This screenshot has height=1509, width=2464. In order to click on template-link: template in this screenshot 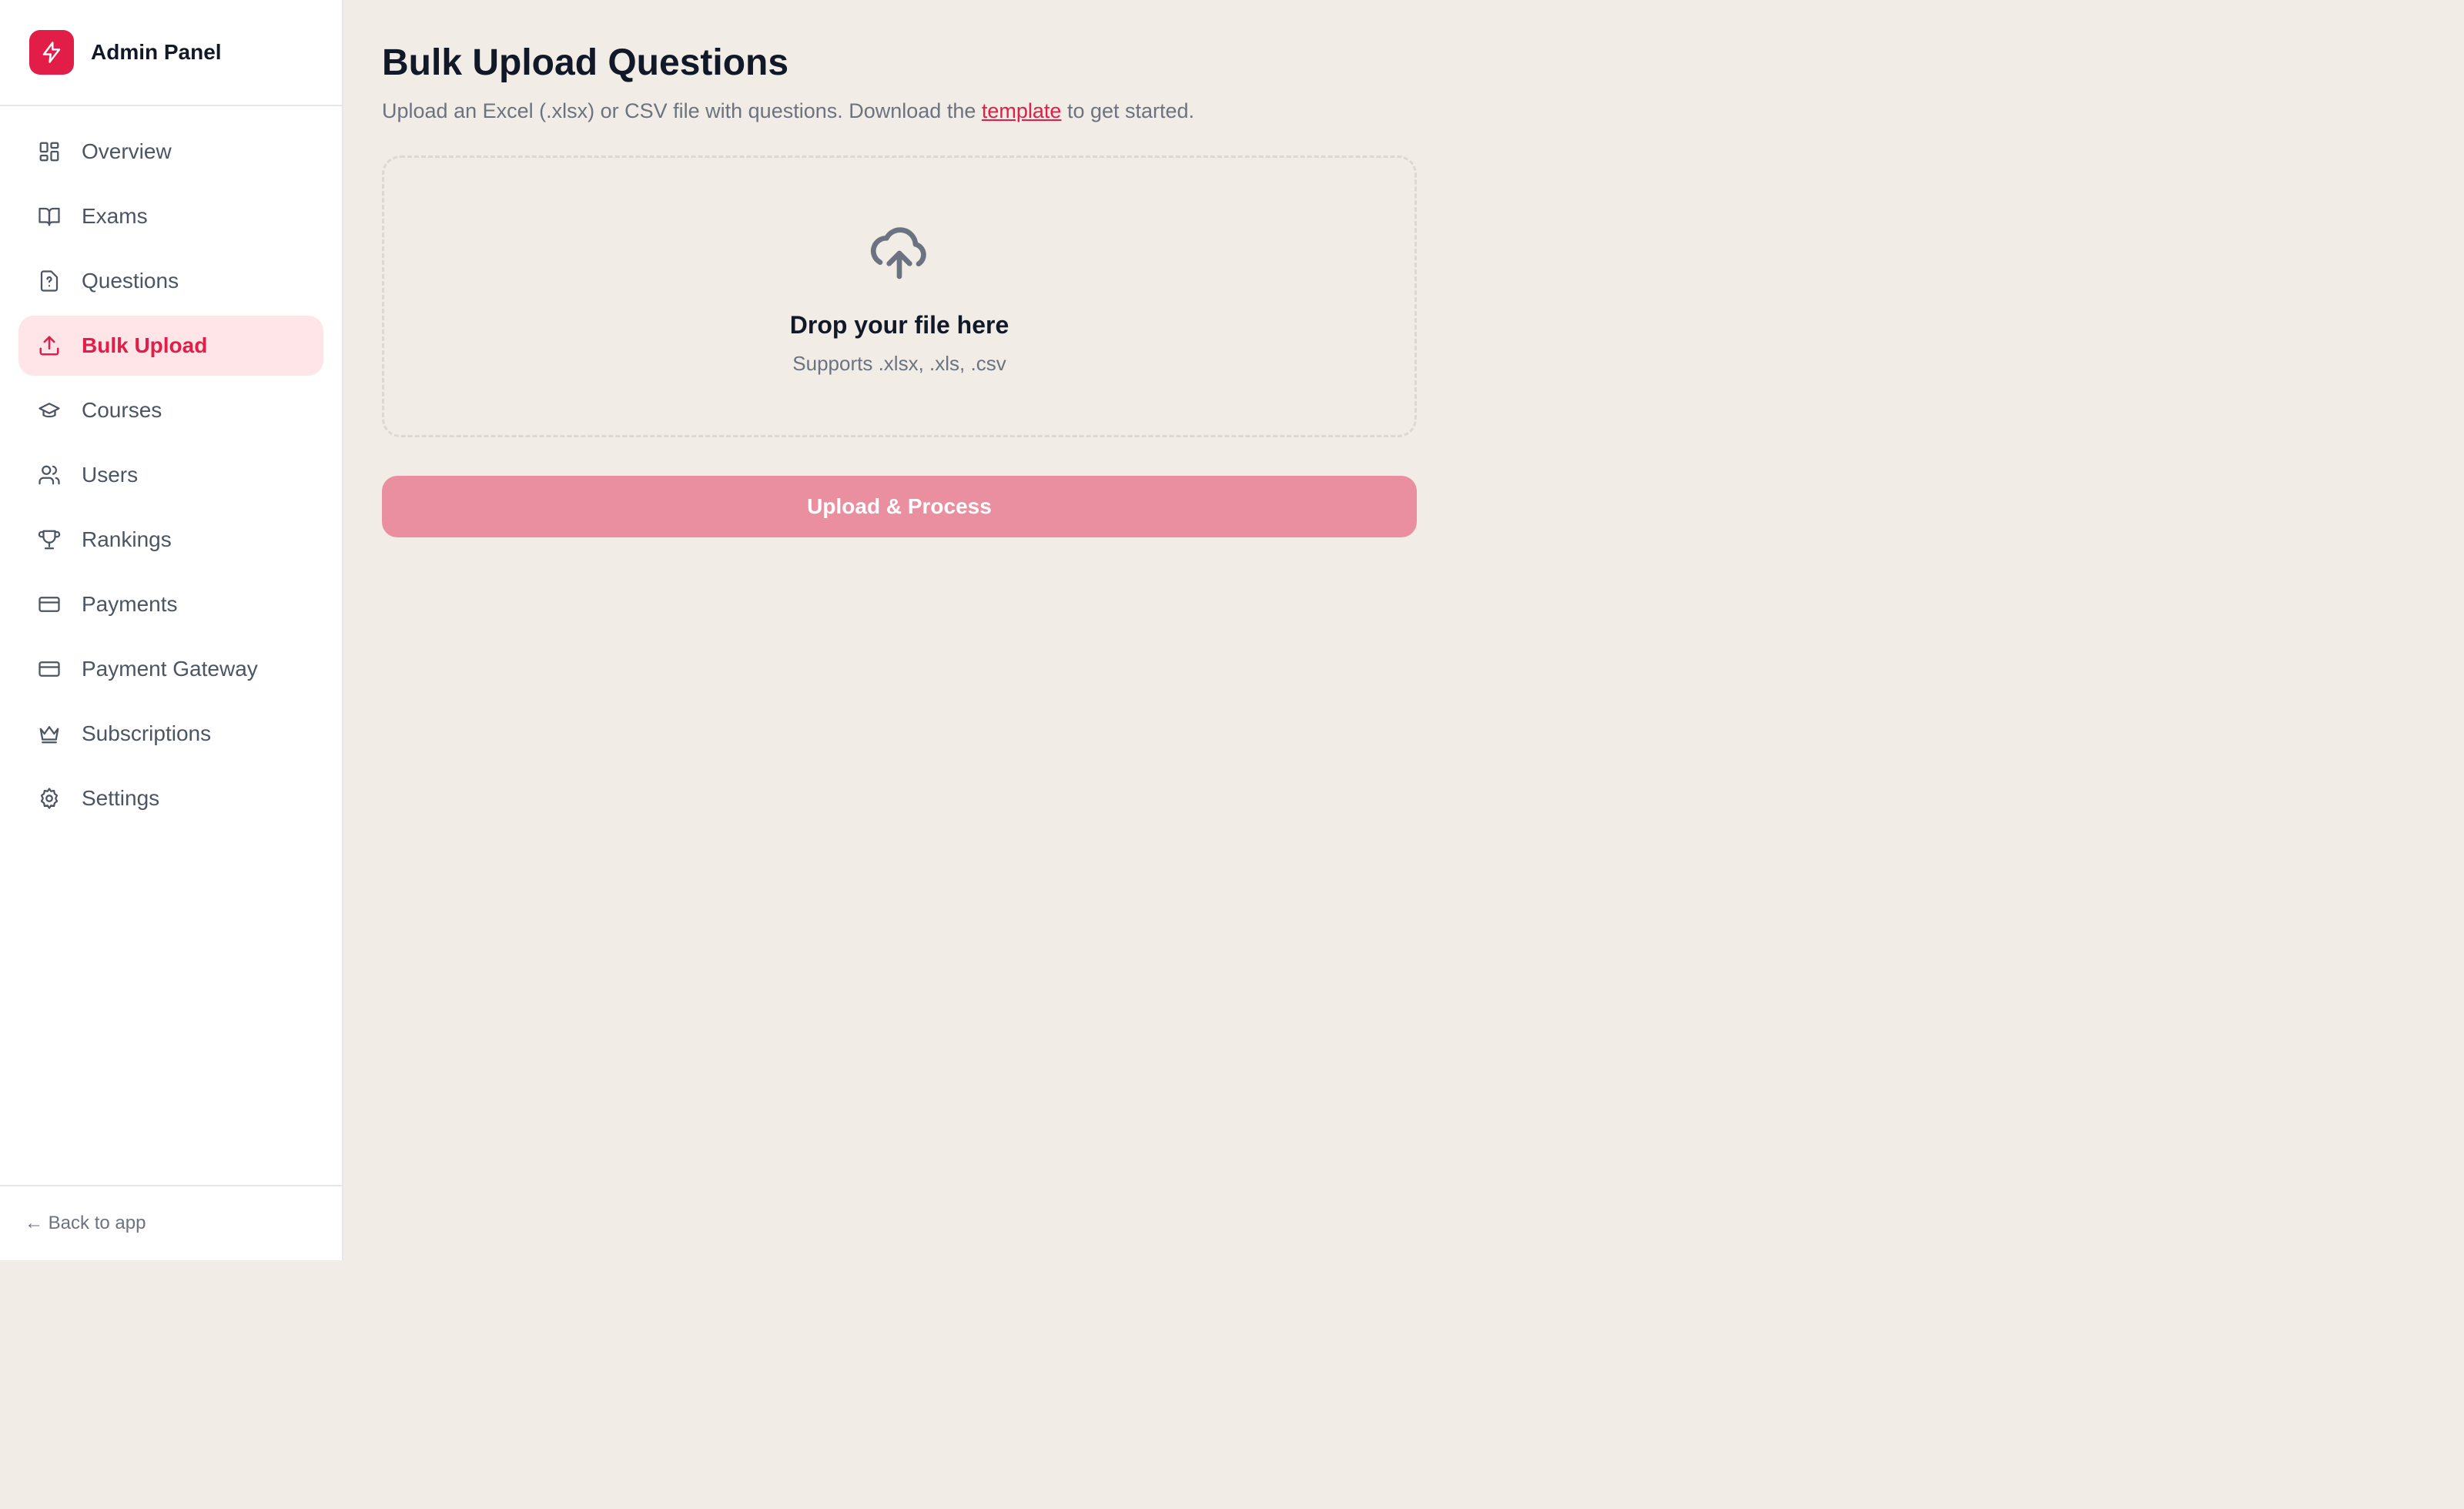, I will do `click(1022, 110)`.